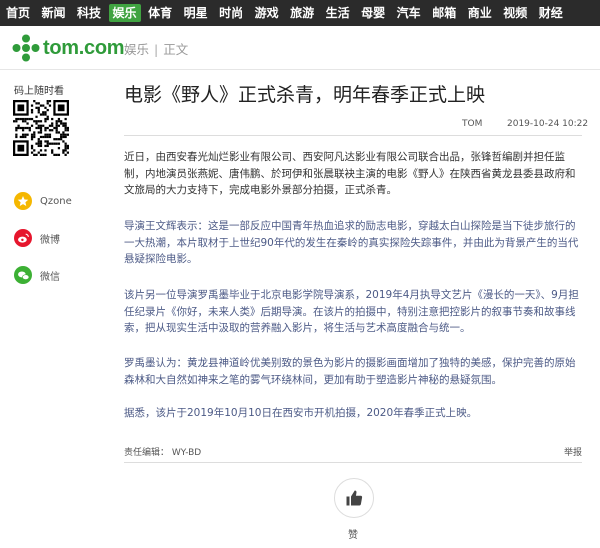 Image resolution: width=600 pixels, height=548 pixels. I want to click on share-wechat: 微信, so click(37, 275).